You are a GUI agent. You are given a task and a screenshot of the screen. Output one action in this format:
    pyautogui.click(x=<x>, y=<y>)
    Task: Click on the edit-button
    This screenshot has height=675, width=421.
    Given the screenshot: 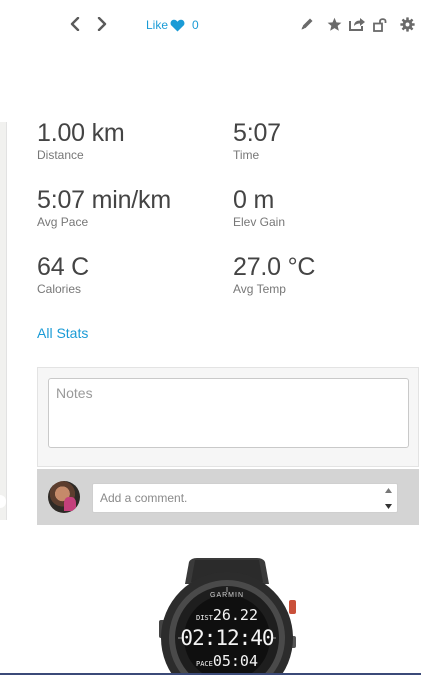 What is the action you would take?
    pyautogui.click(x=307, y=24)
    